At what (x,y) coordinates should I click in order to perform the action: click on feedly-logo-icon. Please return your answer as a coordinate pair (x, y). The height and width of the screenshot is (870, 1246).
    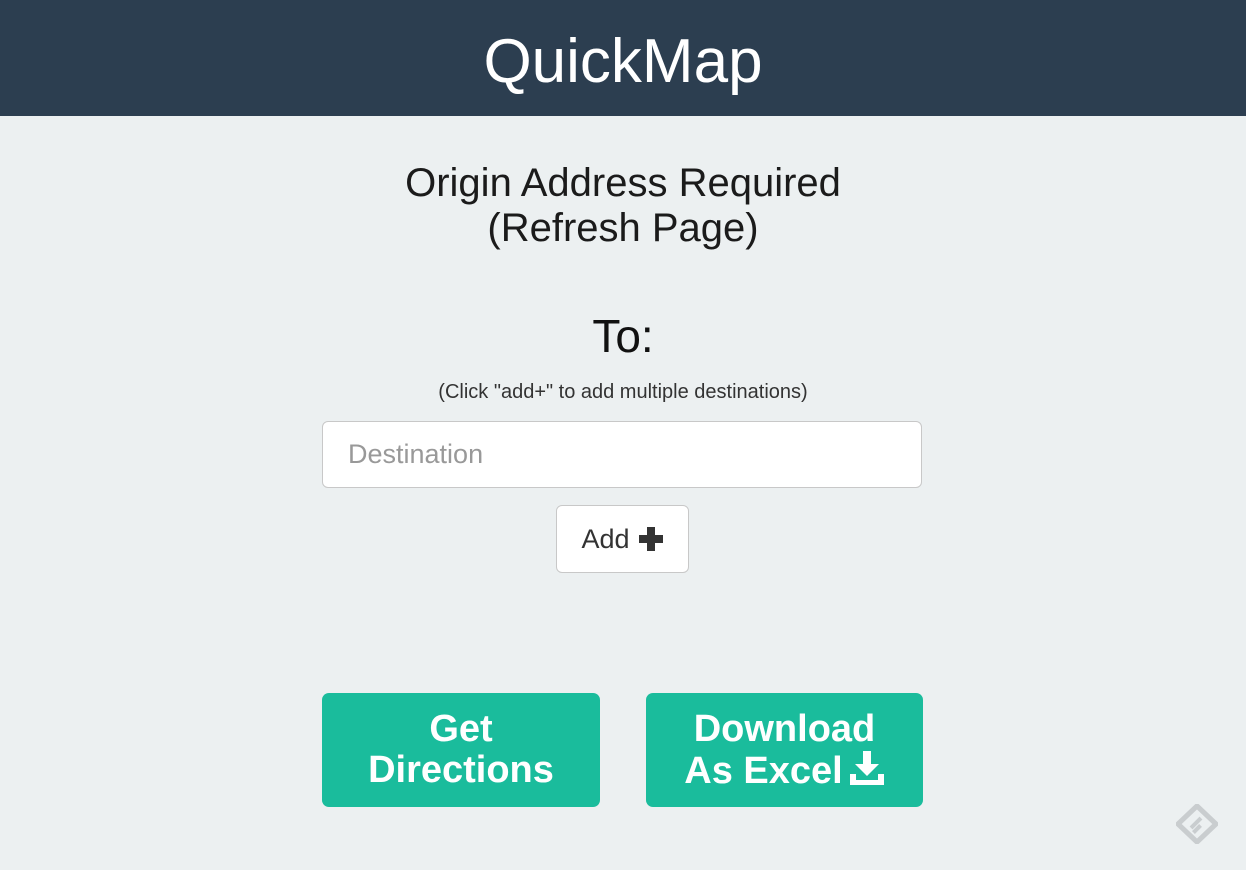
    Looking at the image, I should click on (1197, 824).